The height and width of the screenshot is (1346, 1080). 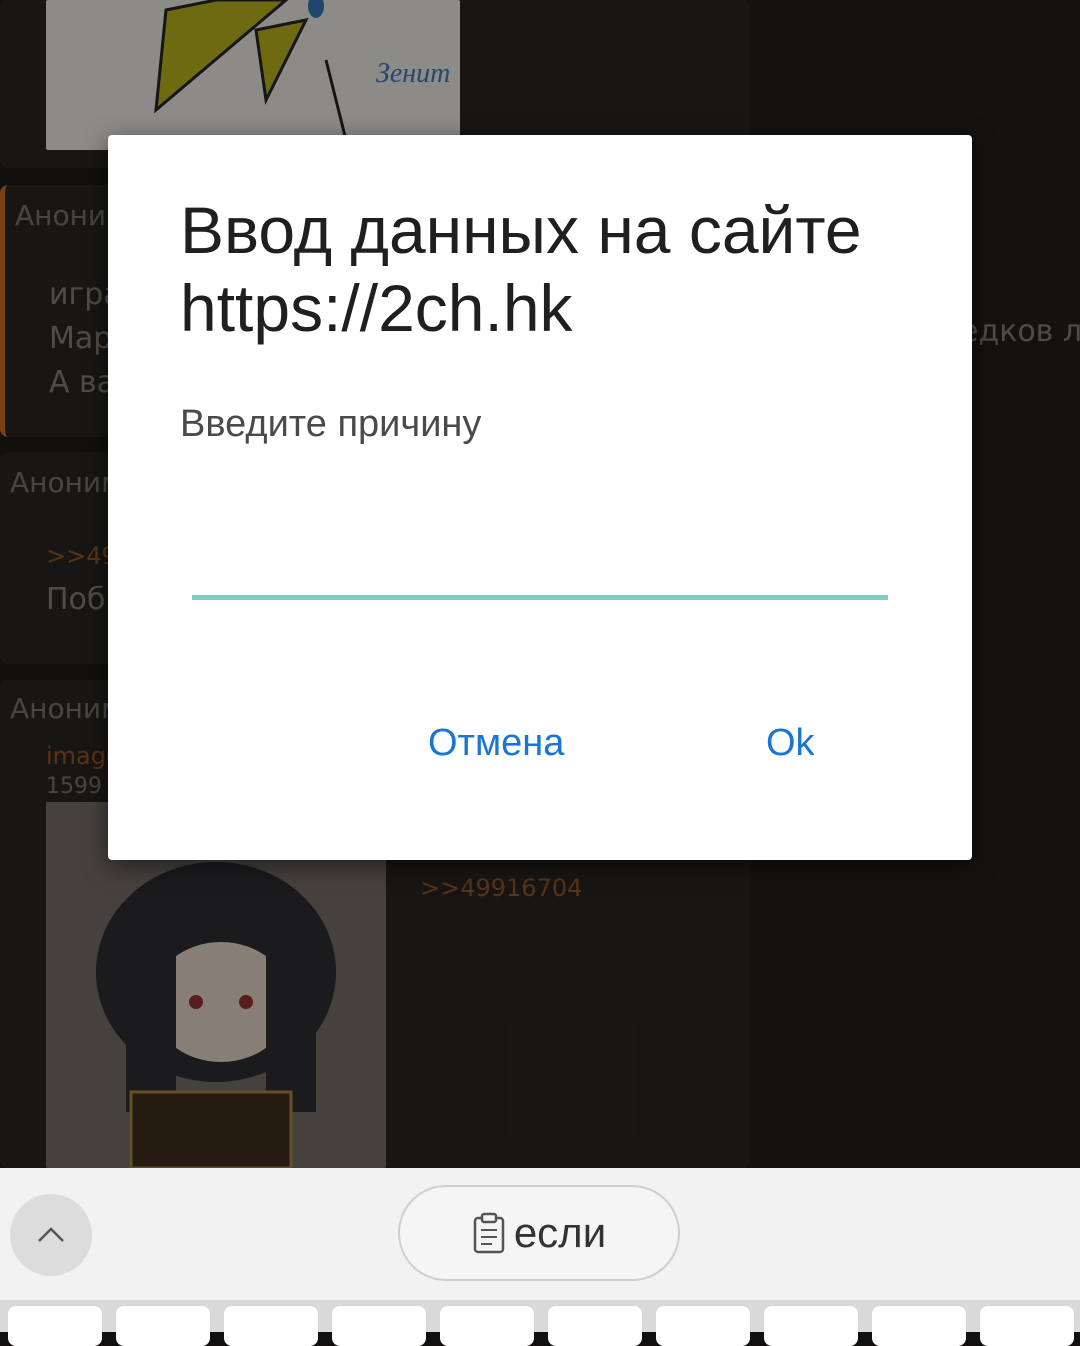 I want to click on chevron-up-icon, so click(x=51, y=1235).